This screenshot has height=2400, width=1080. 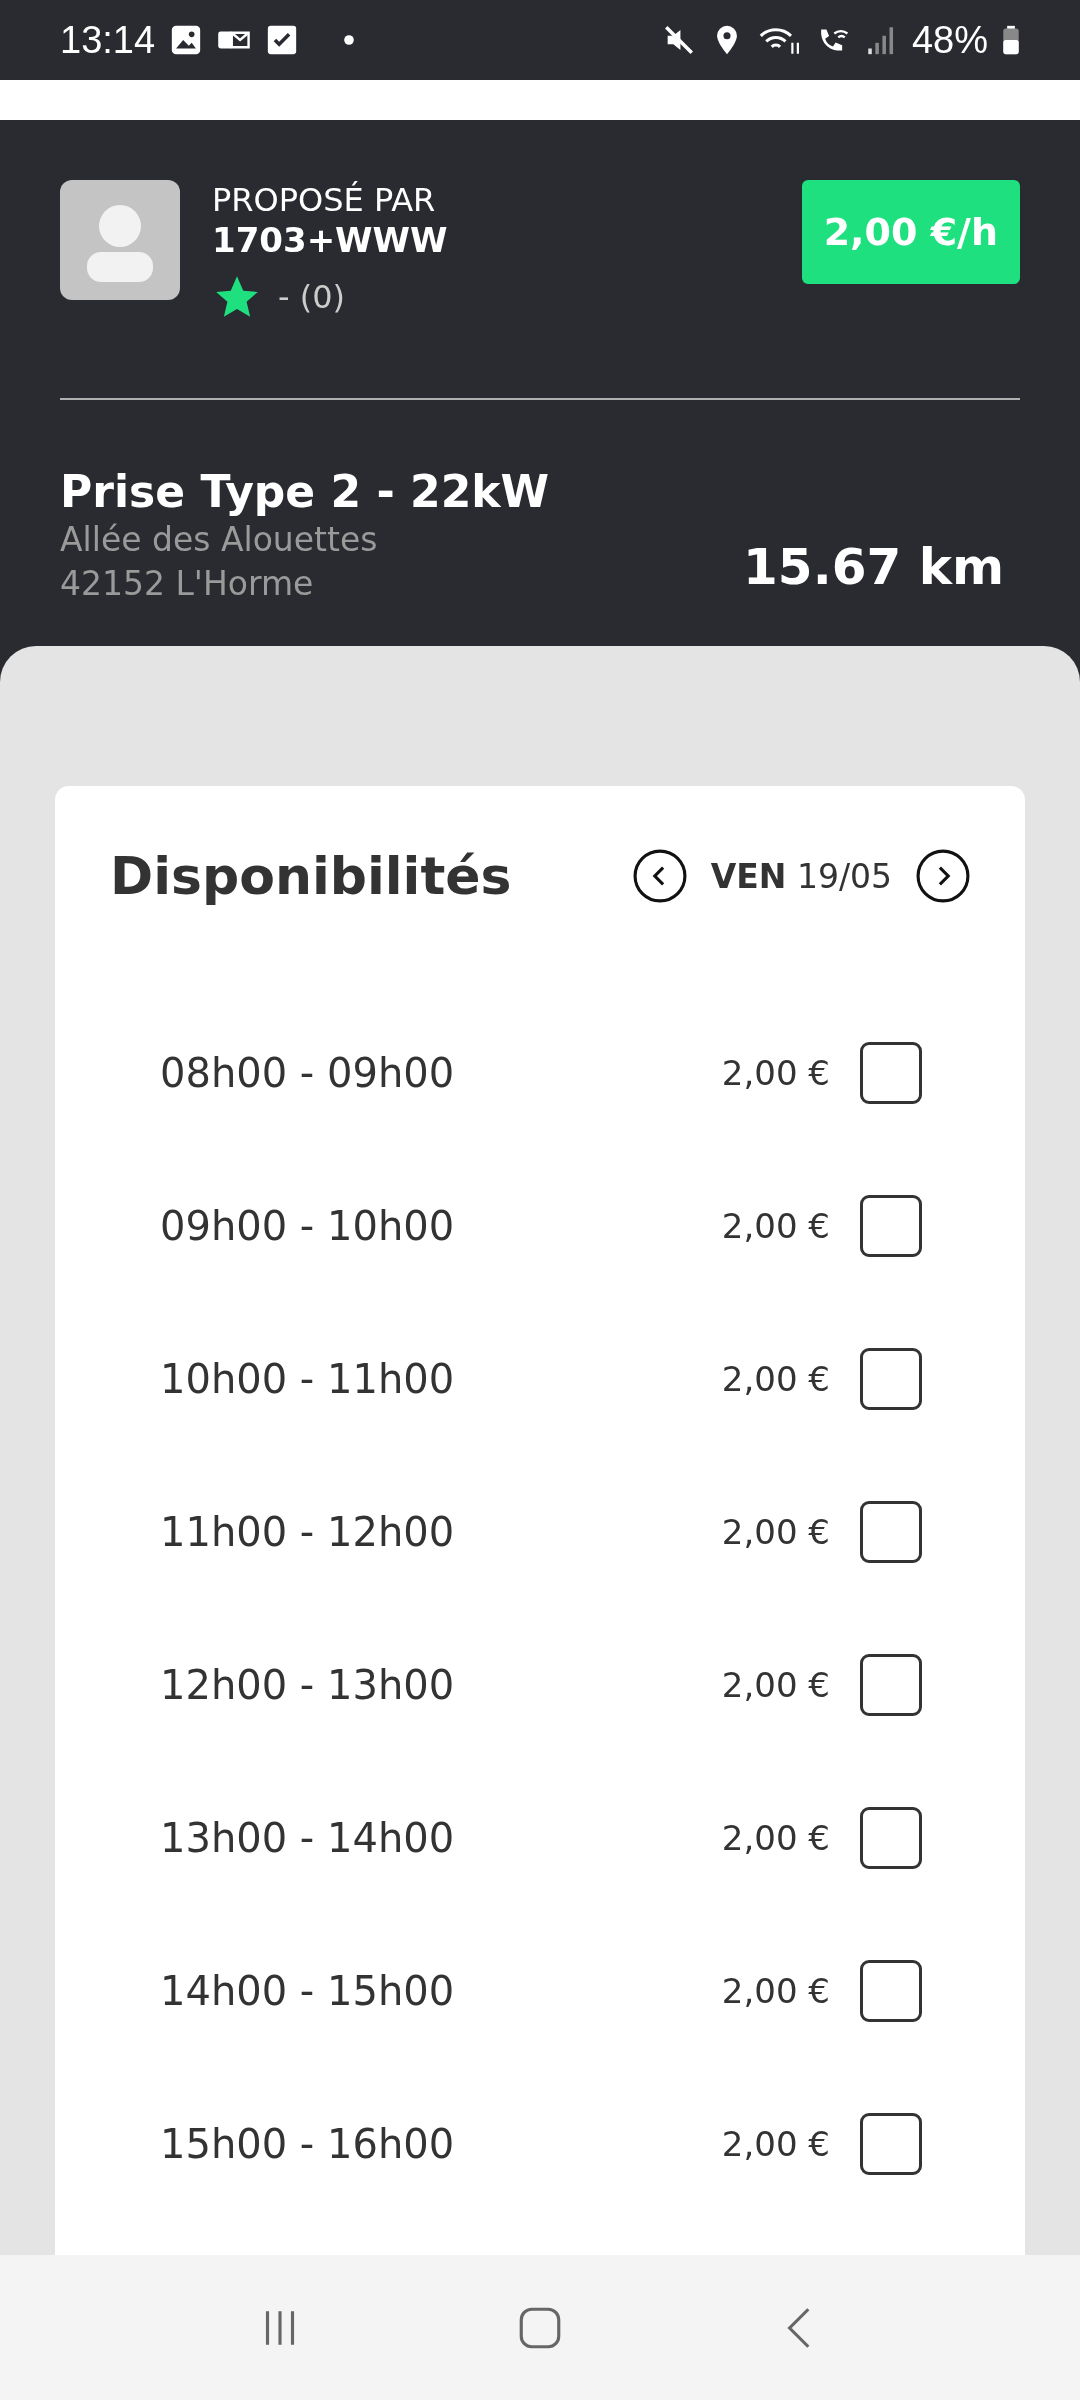 What do you see at coordinates (1011, 40) in the screenshot?
I see `battery-icon` at bounding box center [1011, 40].